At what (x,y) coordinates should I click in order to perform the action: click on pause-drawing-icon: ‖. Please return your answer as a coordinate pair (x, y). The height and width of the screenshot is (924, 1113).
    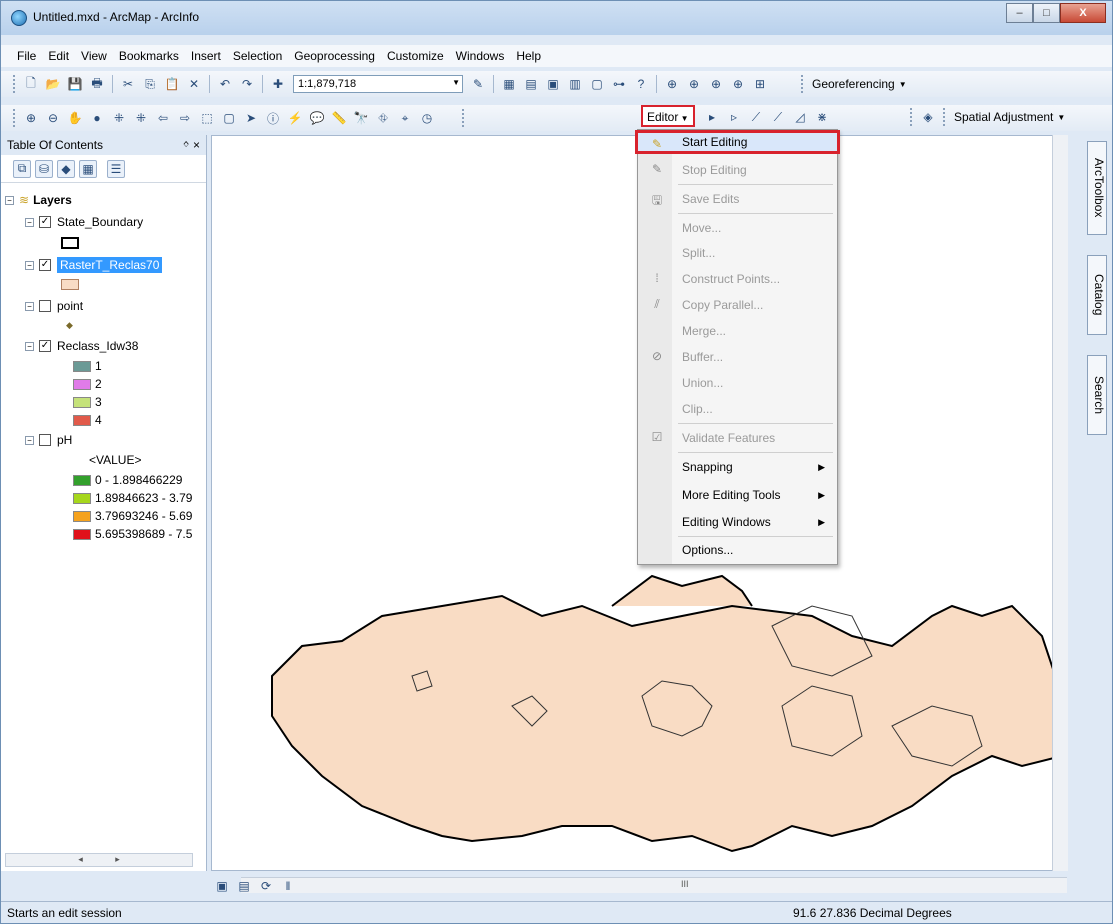
    Looking at the image, I should click on (288, 886).